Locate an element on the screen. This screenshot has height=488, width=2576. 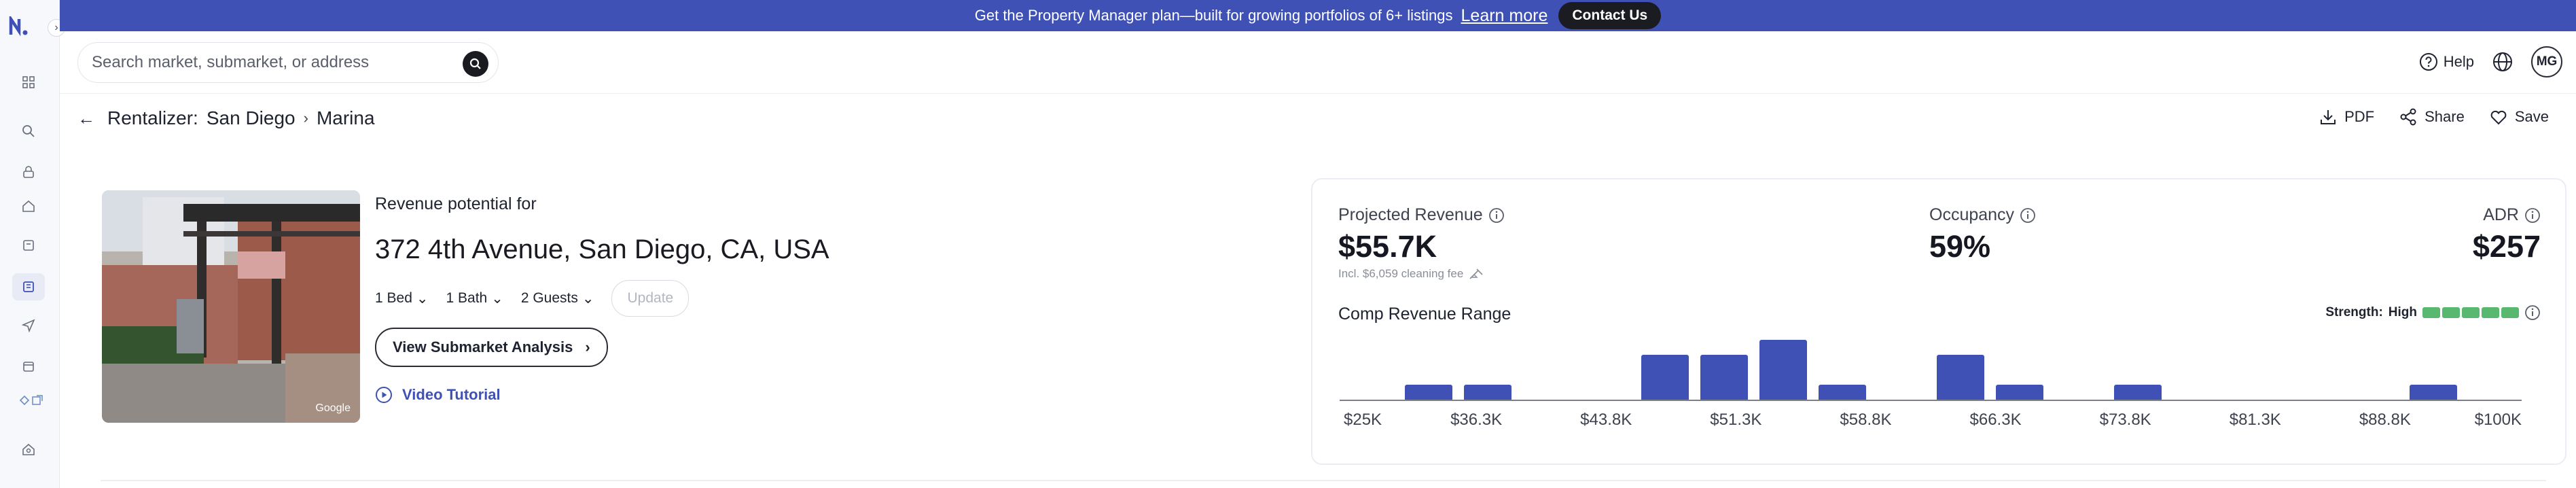
histogram-tick-label: $88.8K is located at coordinates (2385, 420).